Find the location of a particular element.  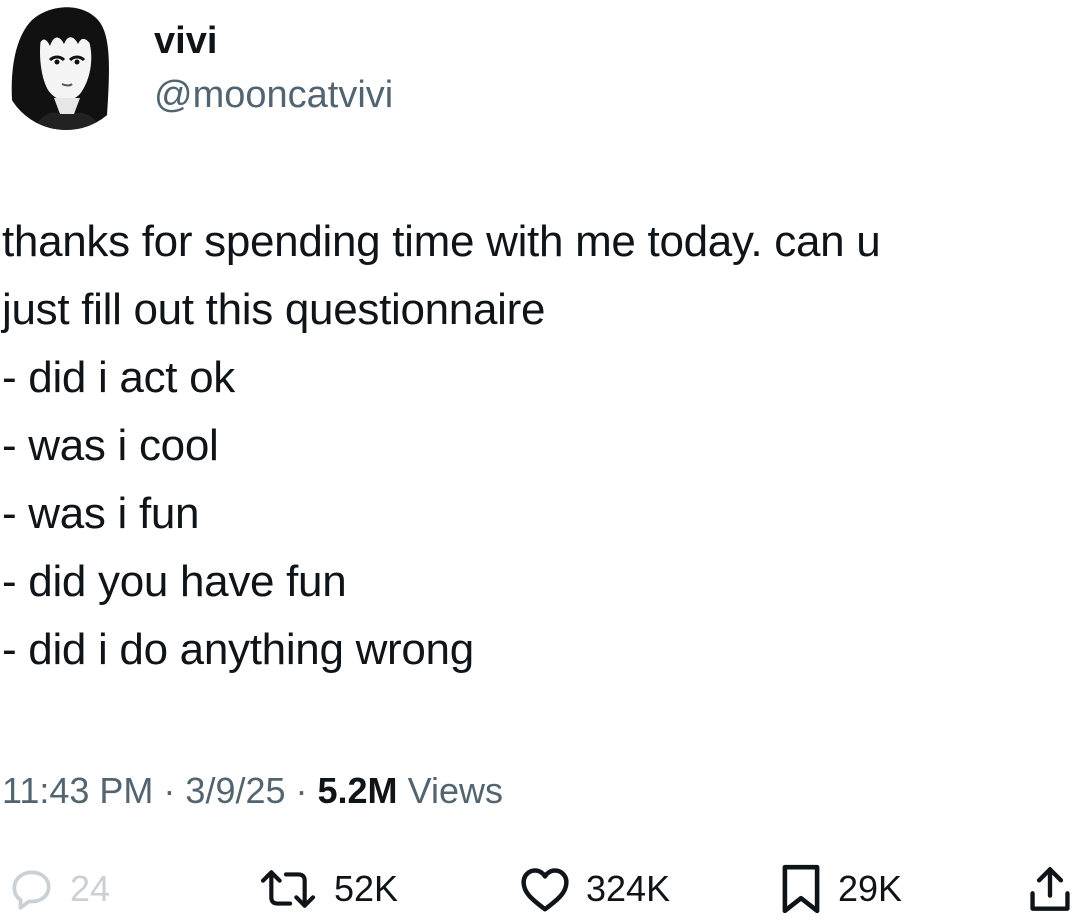

bookmark-button: 29K is located at coordinates (840, 889).